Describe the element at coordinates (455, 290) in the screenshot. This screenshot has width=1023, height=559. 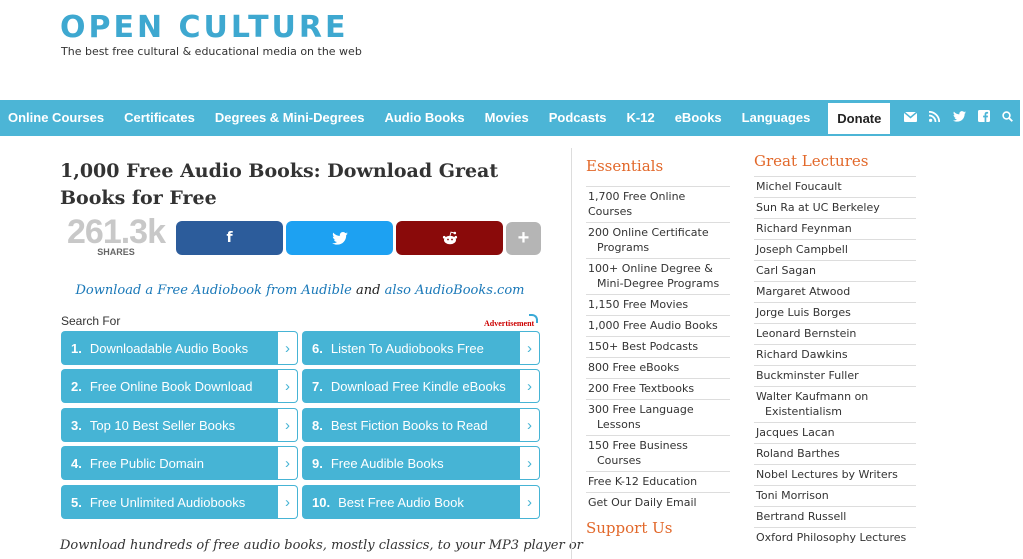
I see `audiobooks-com-link: also AudioBooks.com` at that location.